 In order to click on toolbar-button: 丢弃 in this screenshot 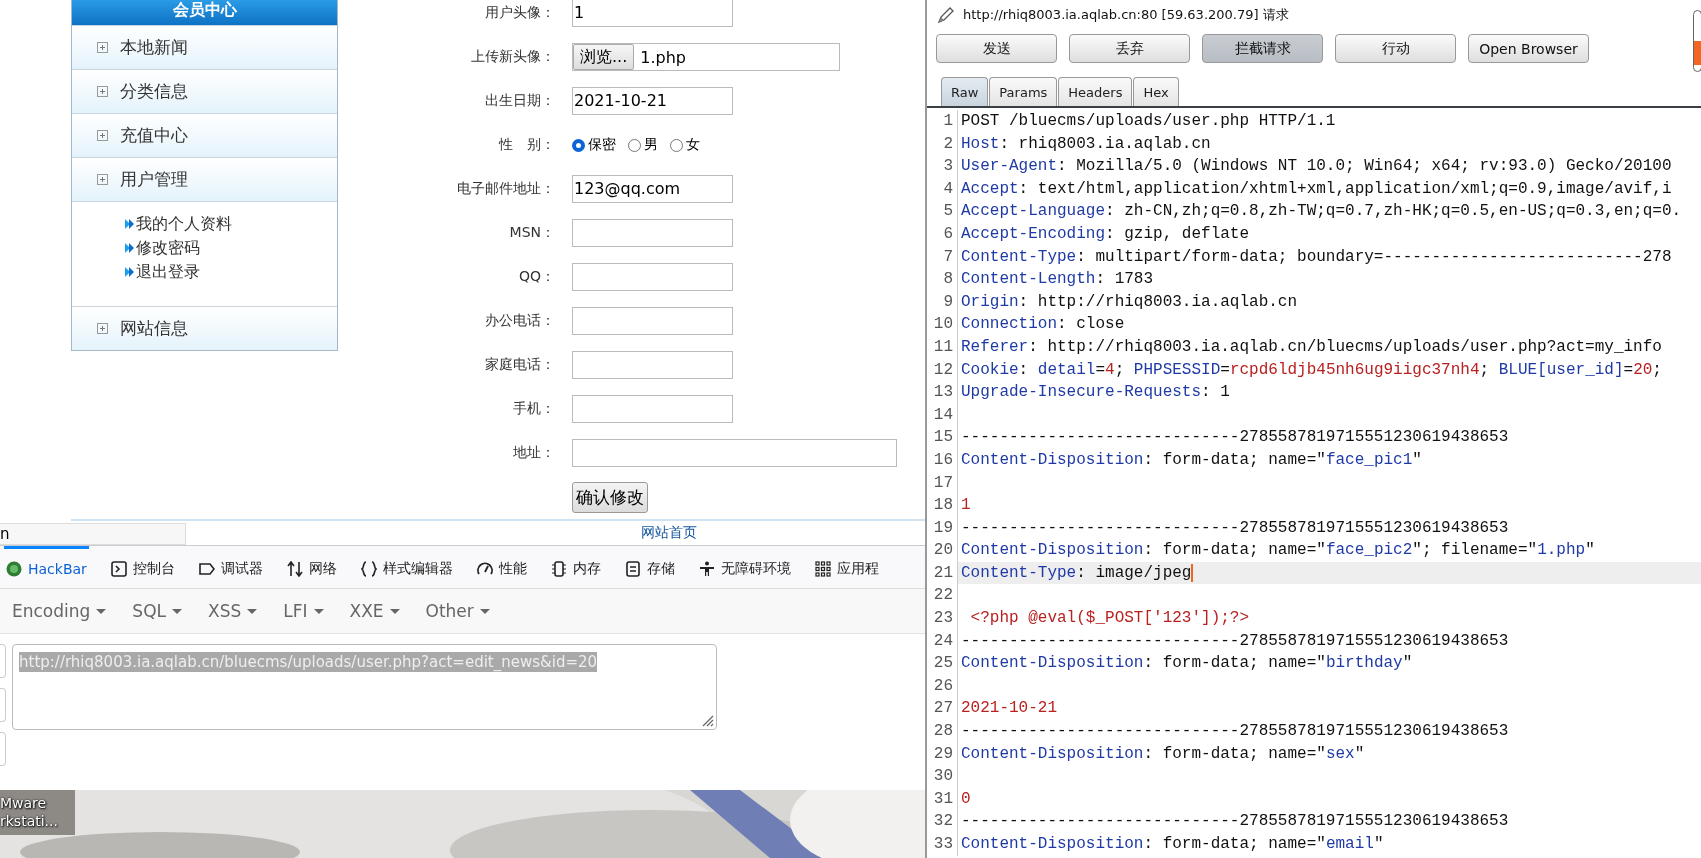, I will do `click(1129, 48)`.